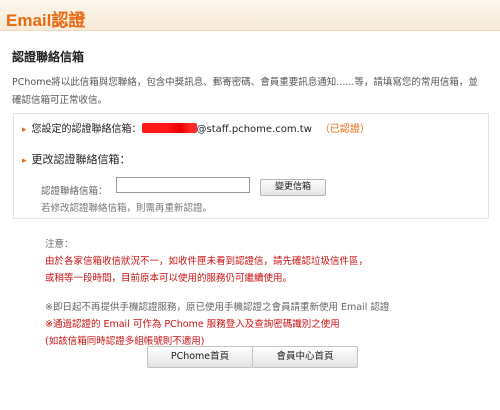  What do you see at coordinates (127, 208) in the screenshot?
I see `change-email-hint: 若修改認證聯絡信箱，則需再重新認證。` at bounding box center [127, 208].